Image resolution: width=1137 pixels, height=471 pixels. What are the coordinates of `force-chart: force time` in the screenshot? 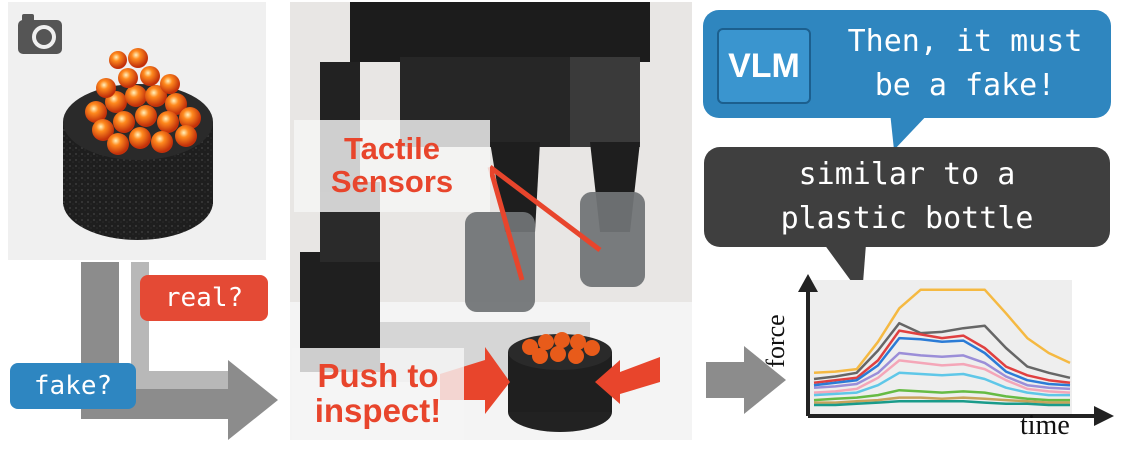 It's located at (943, 368).